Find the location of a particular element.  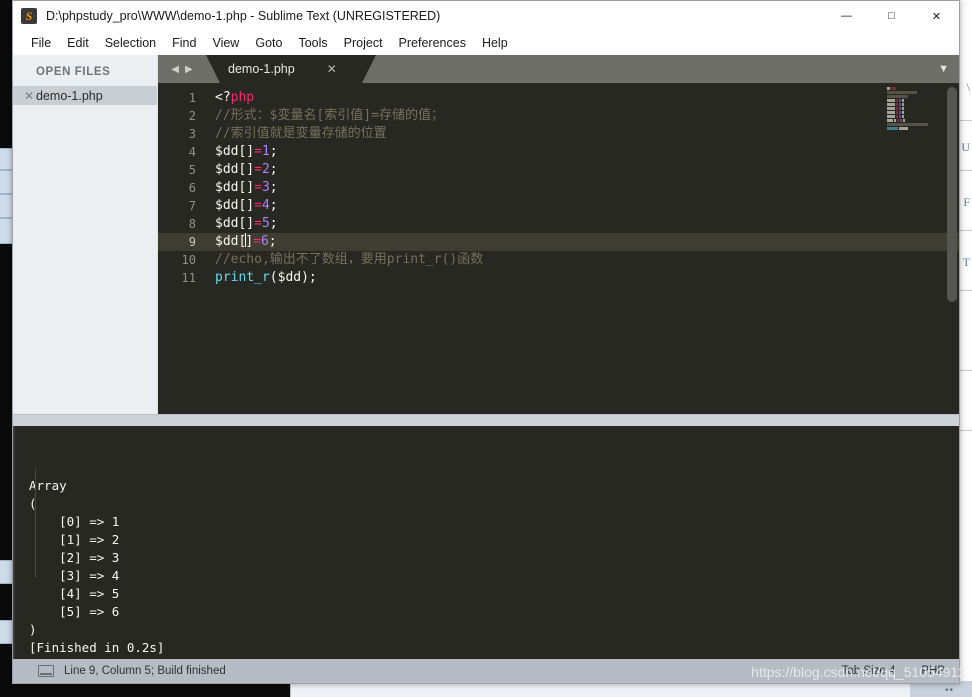

line-number-11: 11 is located at coordinates (188, 278).